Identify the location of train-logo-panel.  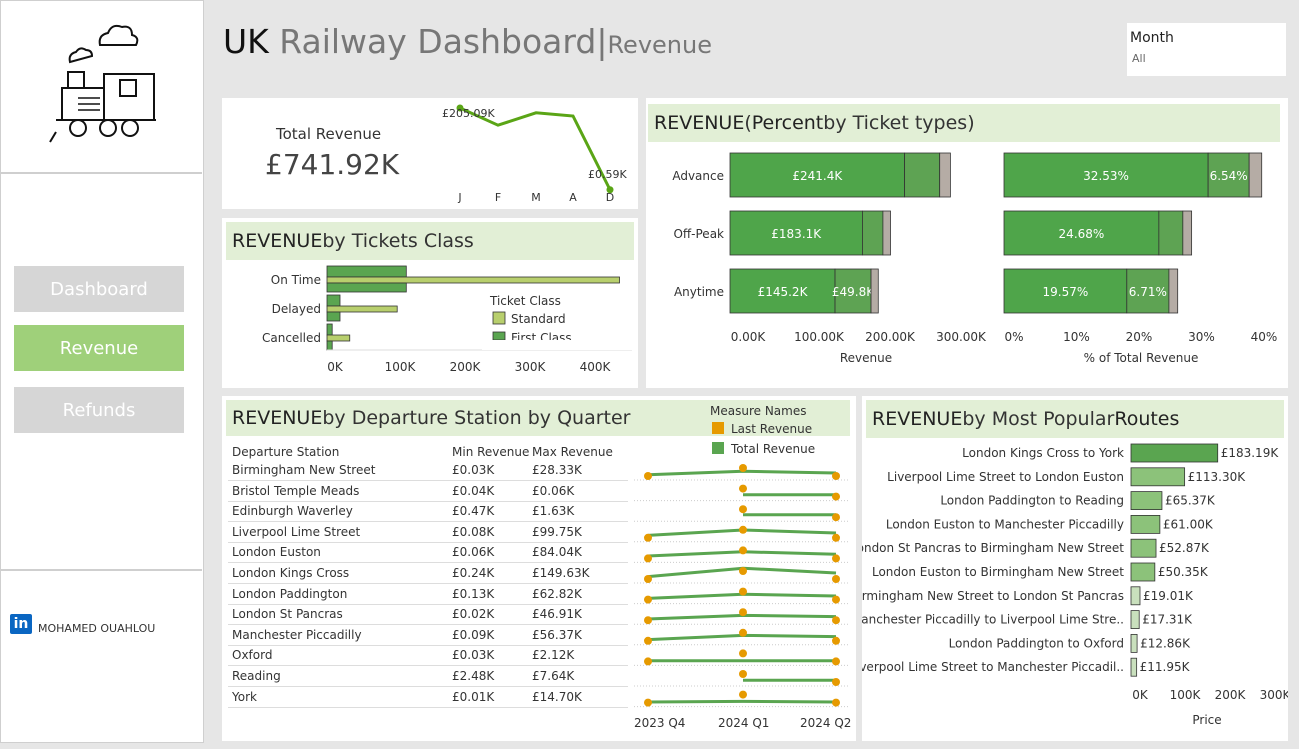
(101, 87).